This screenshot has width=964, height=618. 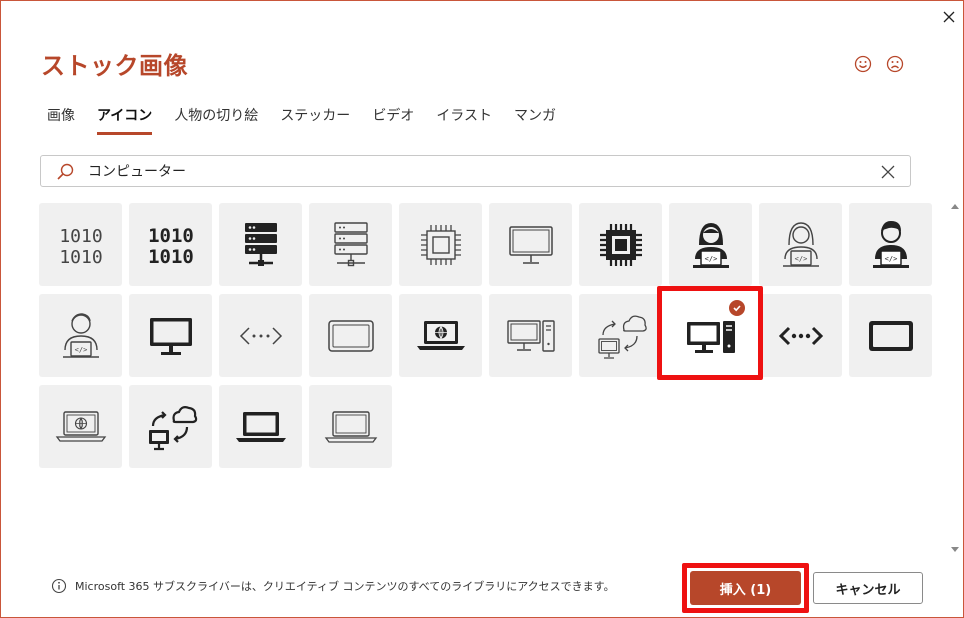 I want to click on smile-icon, so click(x=863, y=64).